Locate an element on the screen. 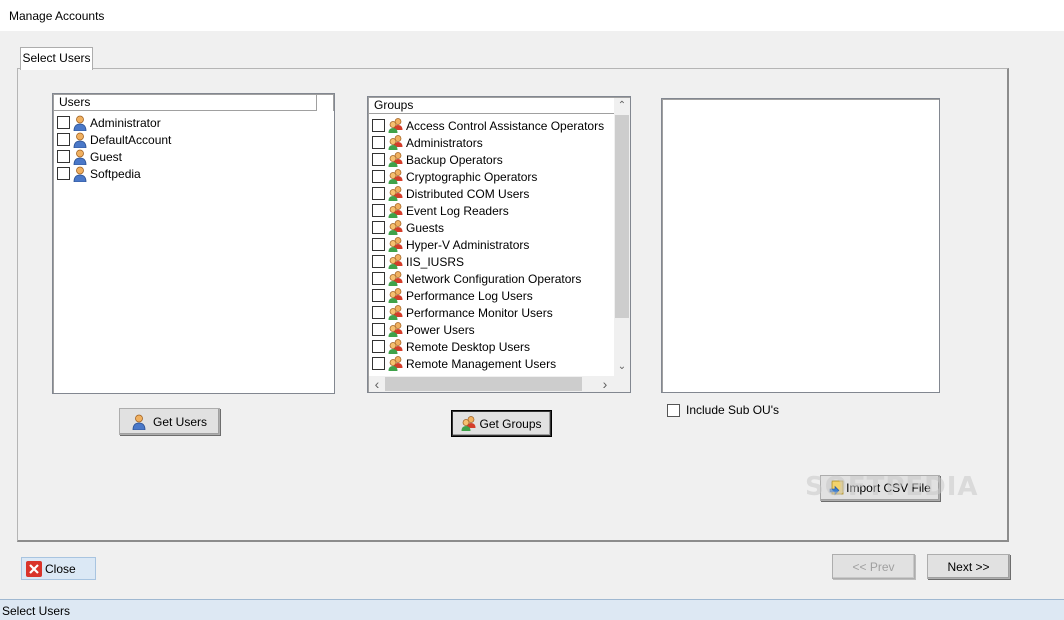 This screenshot has width=1064, height=620. scroll-left-icon: ‹ is located at coordinates (377, 384).